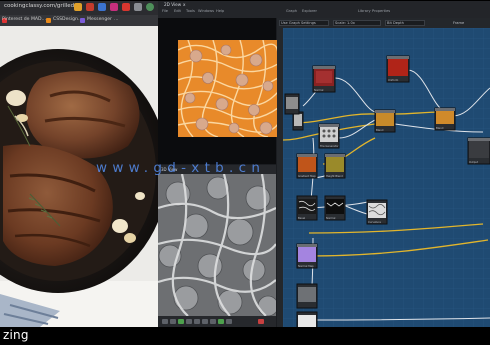 The width and height of the screenshot is (490, 345). I want to click on top-border, so click(245, 0).